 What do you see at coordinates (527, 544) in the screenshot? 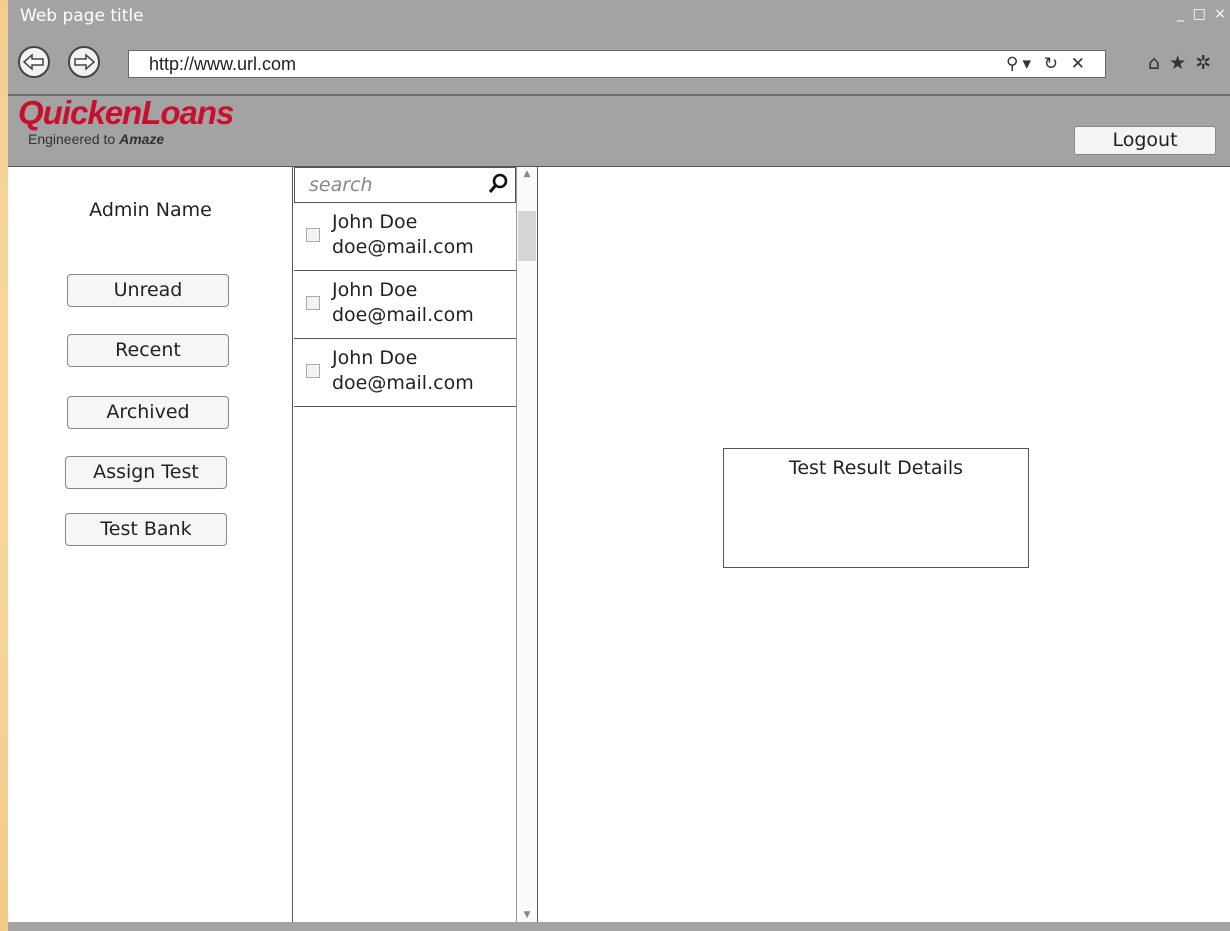
I see `list-scrollbar: ▲ ▼` at bounding box center [527, 544].